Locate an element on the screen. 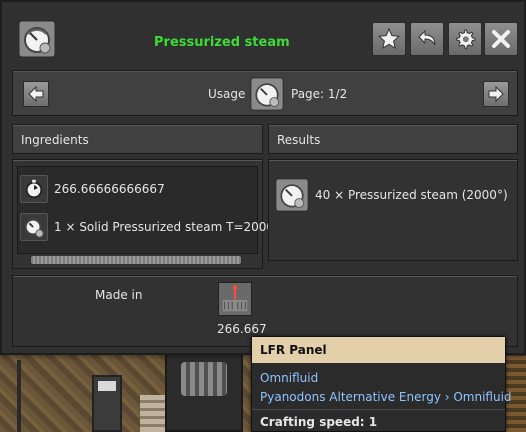 Image resolution: width=526 pixels, height=432 pixels. ingredient-item: 1 × Solid Pressurized steam T=2000 is located at coordinates (147, 227).